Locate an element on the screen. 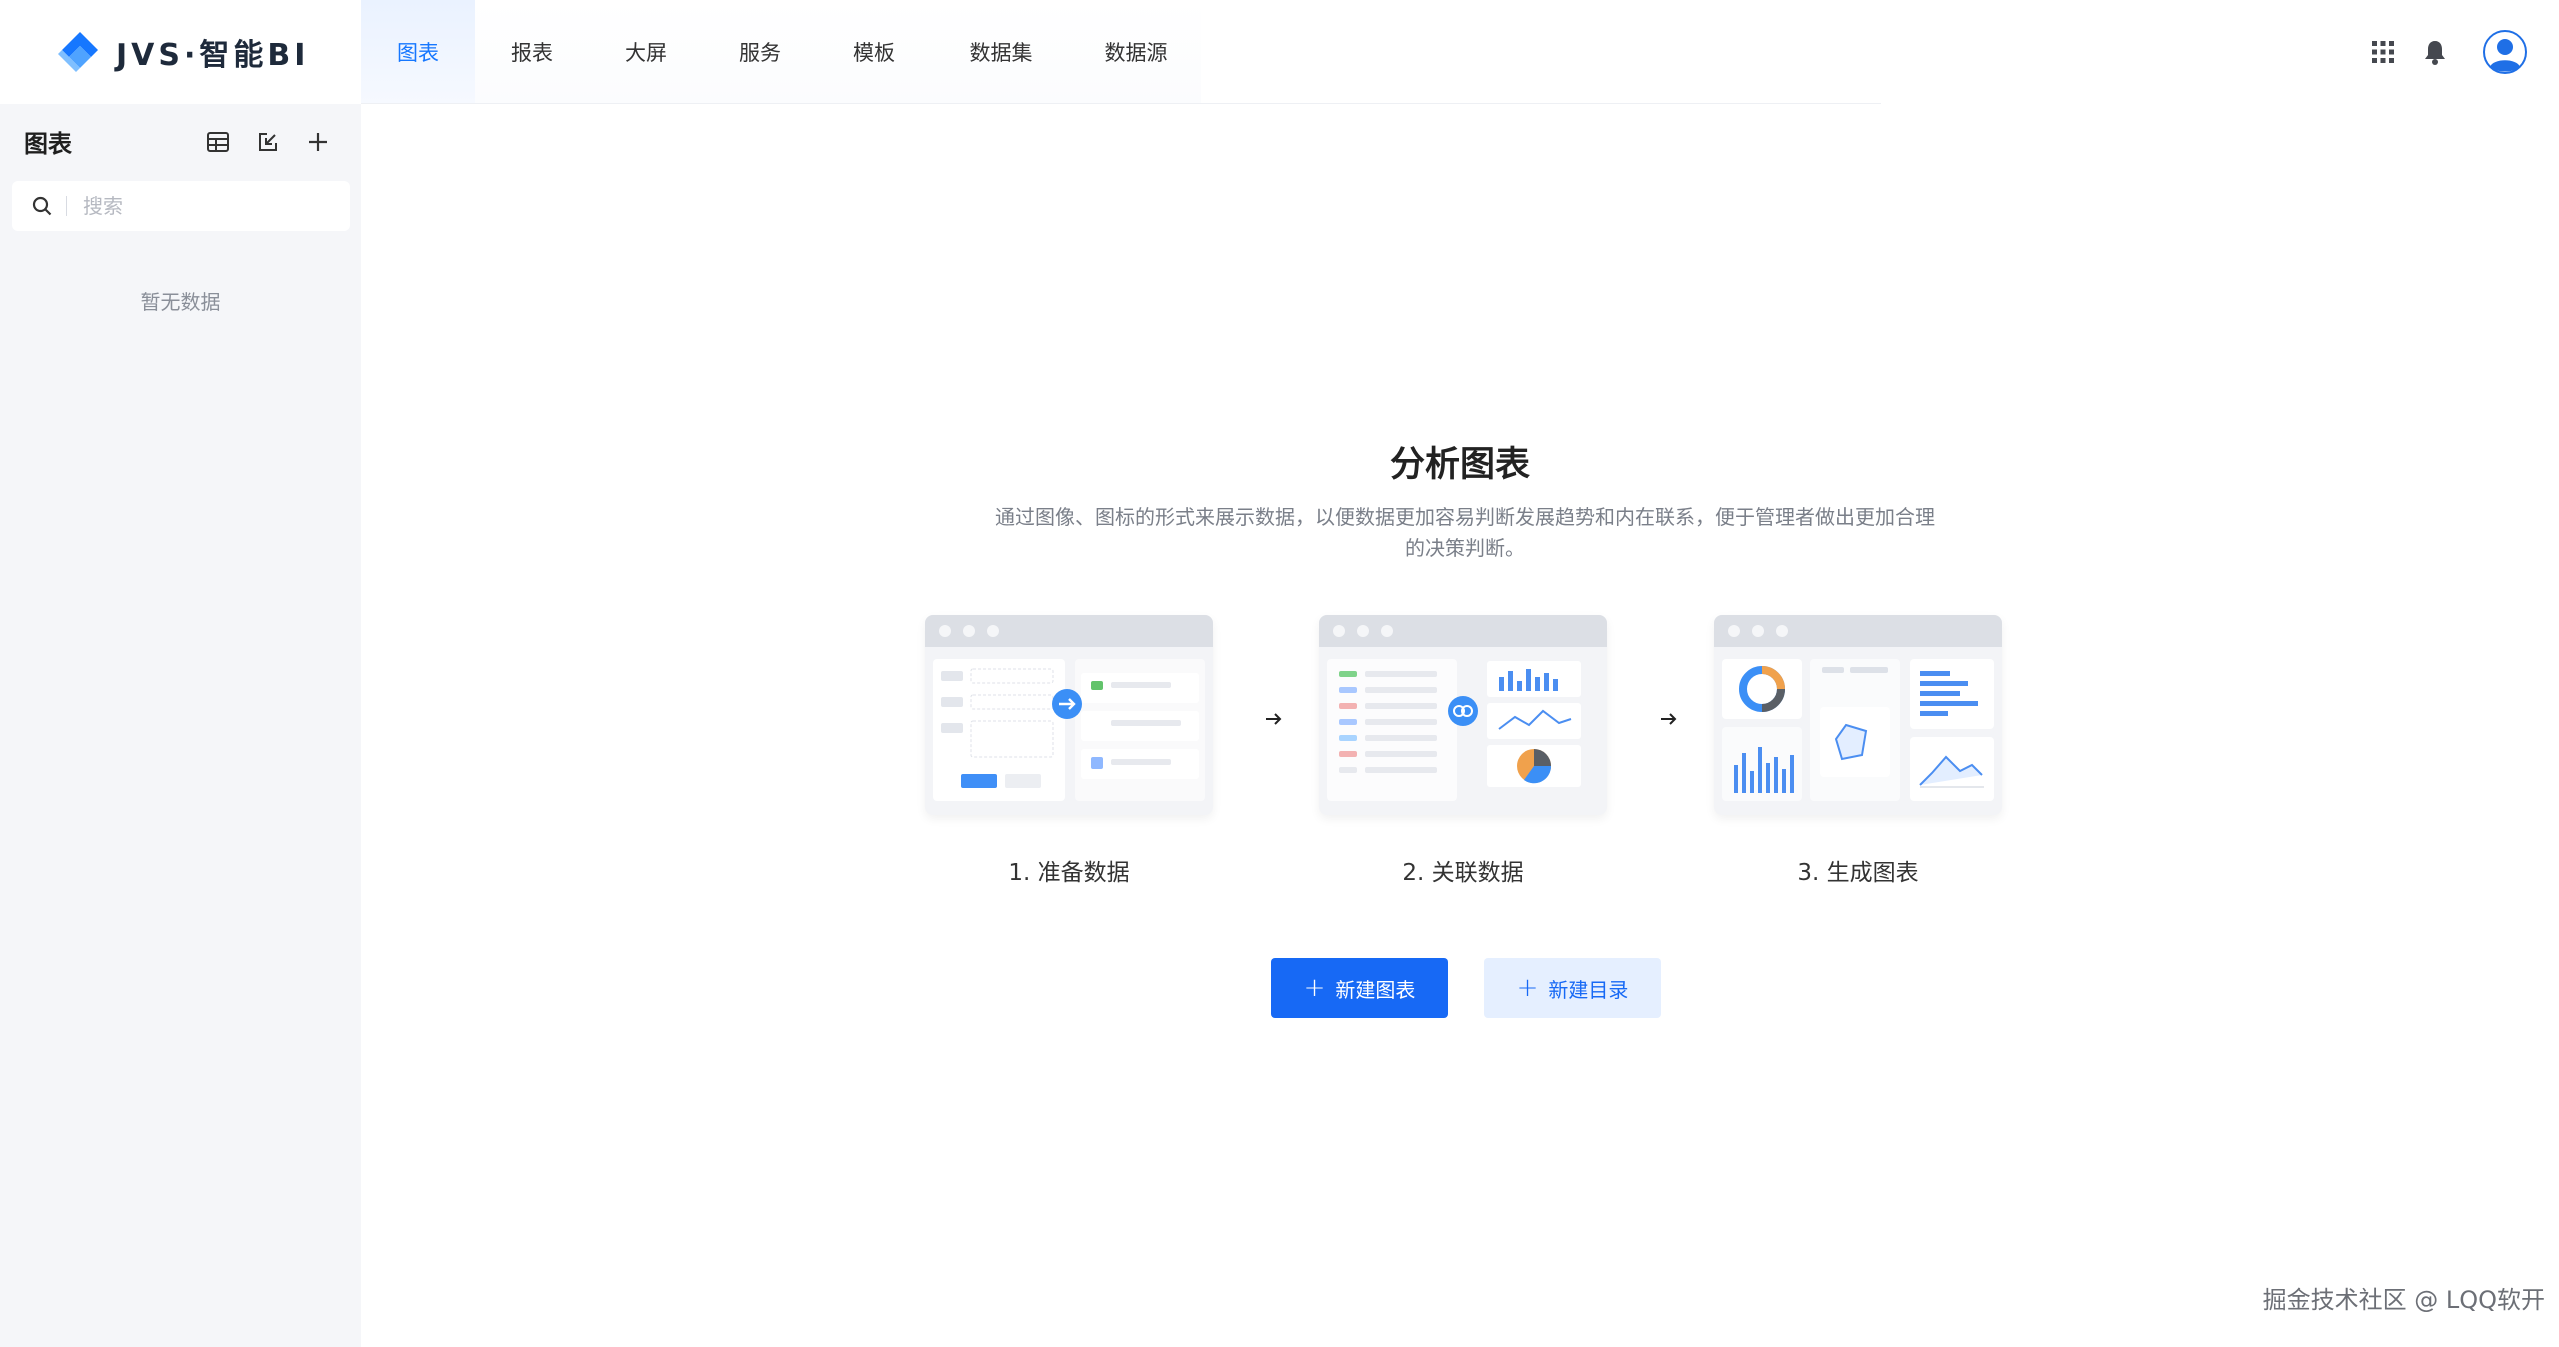 The height and width of the screenshot is (1347, 2559). user-avatar-icon is located at coordinates (2505, 52).